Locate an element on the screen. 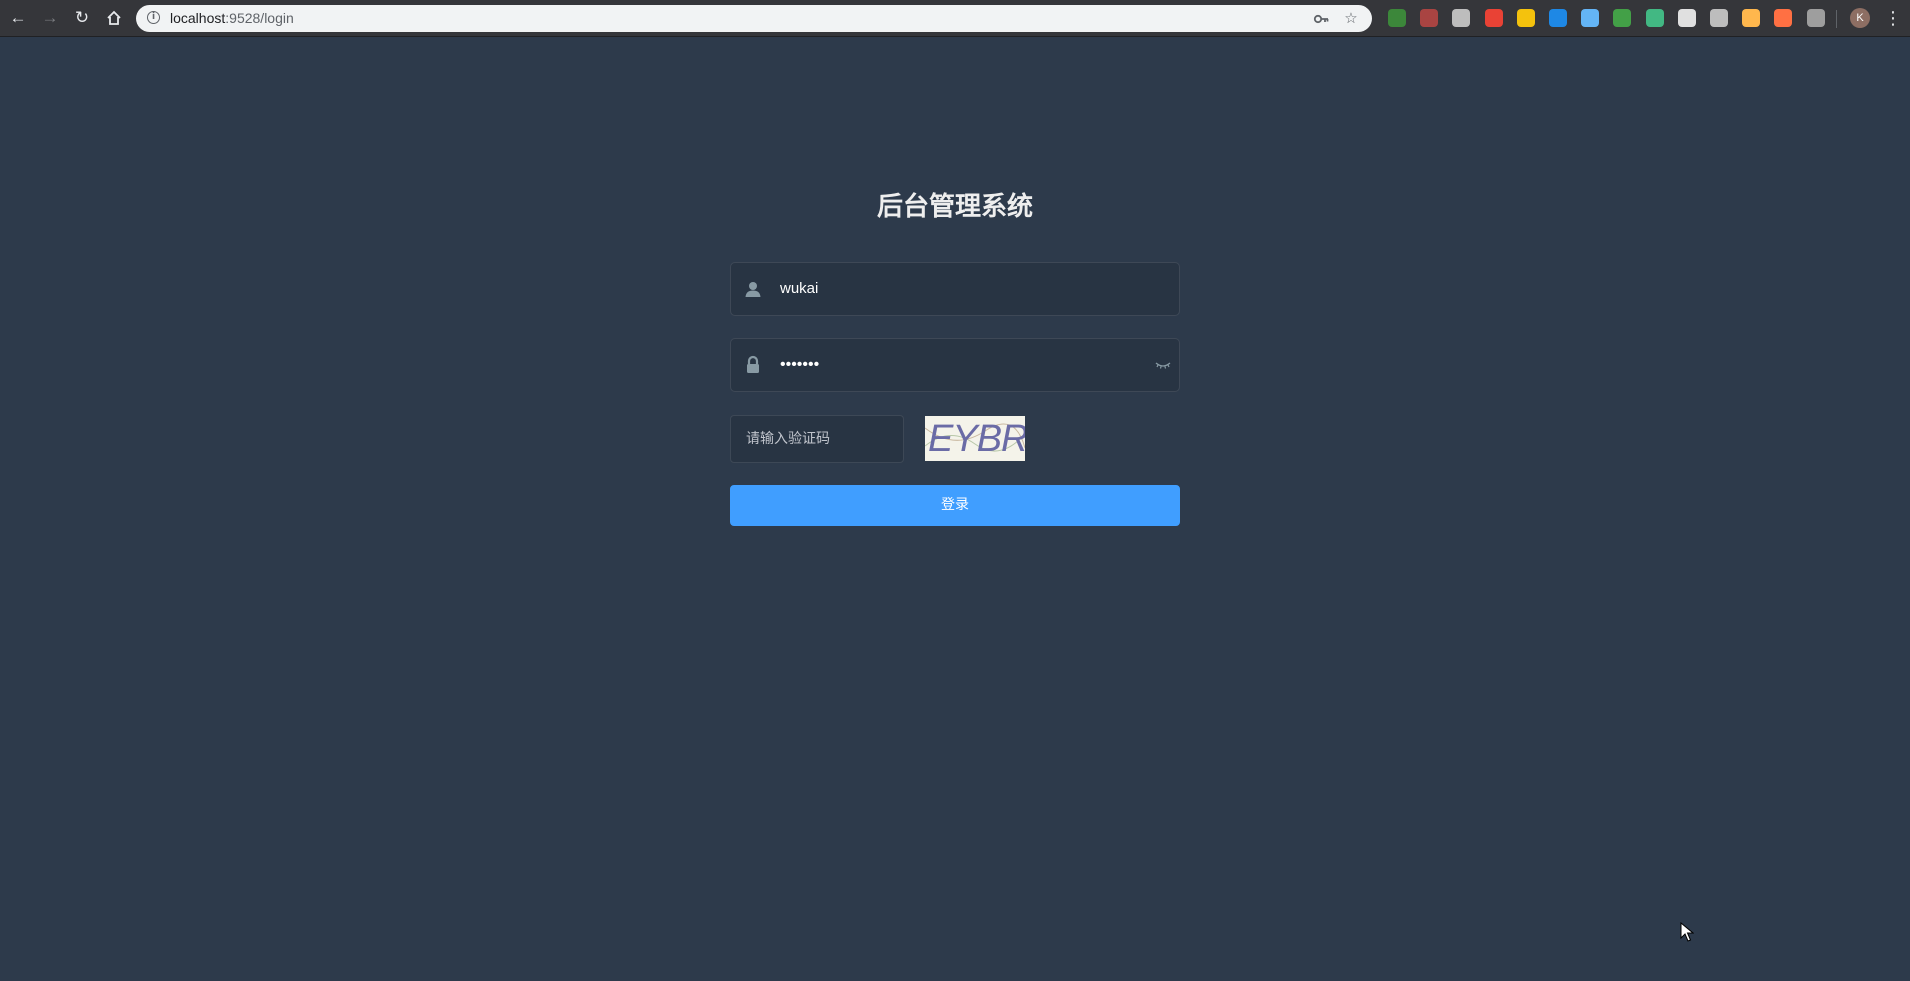 The image size is (1910, 981). profile-avatar: K is located at coordinates (1860, 18).